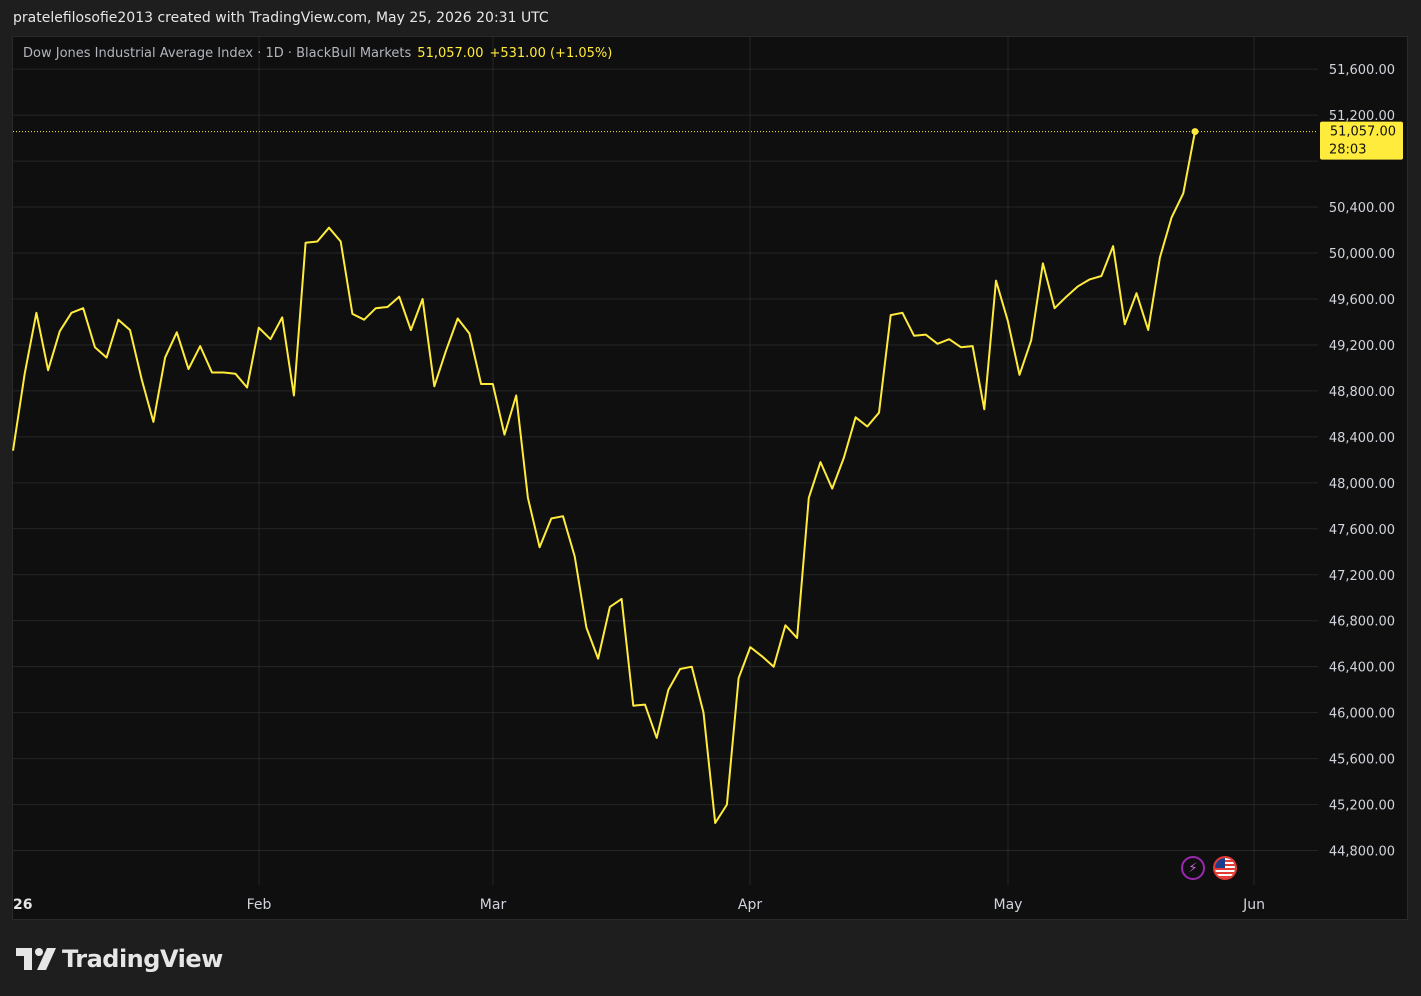  I want to click on y-tick-label: 45,600.00, so click(1362, 760).